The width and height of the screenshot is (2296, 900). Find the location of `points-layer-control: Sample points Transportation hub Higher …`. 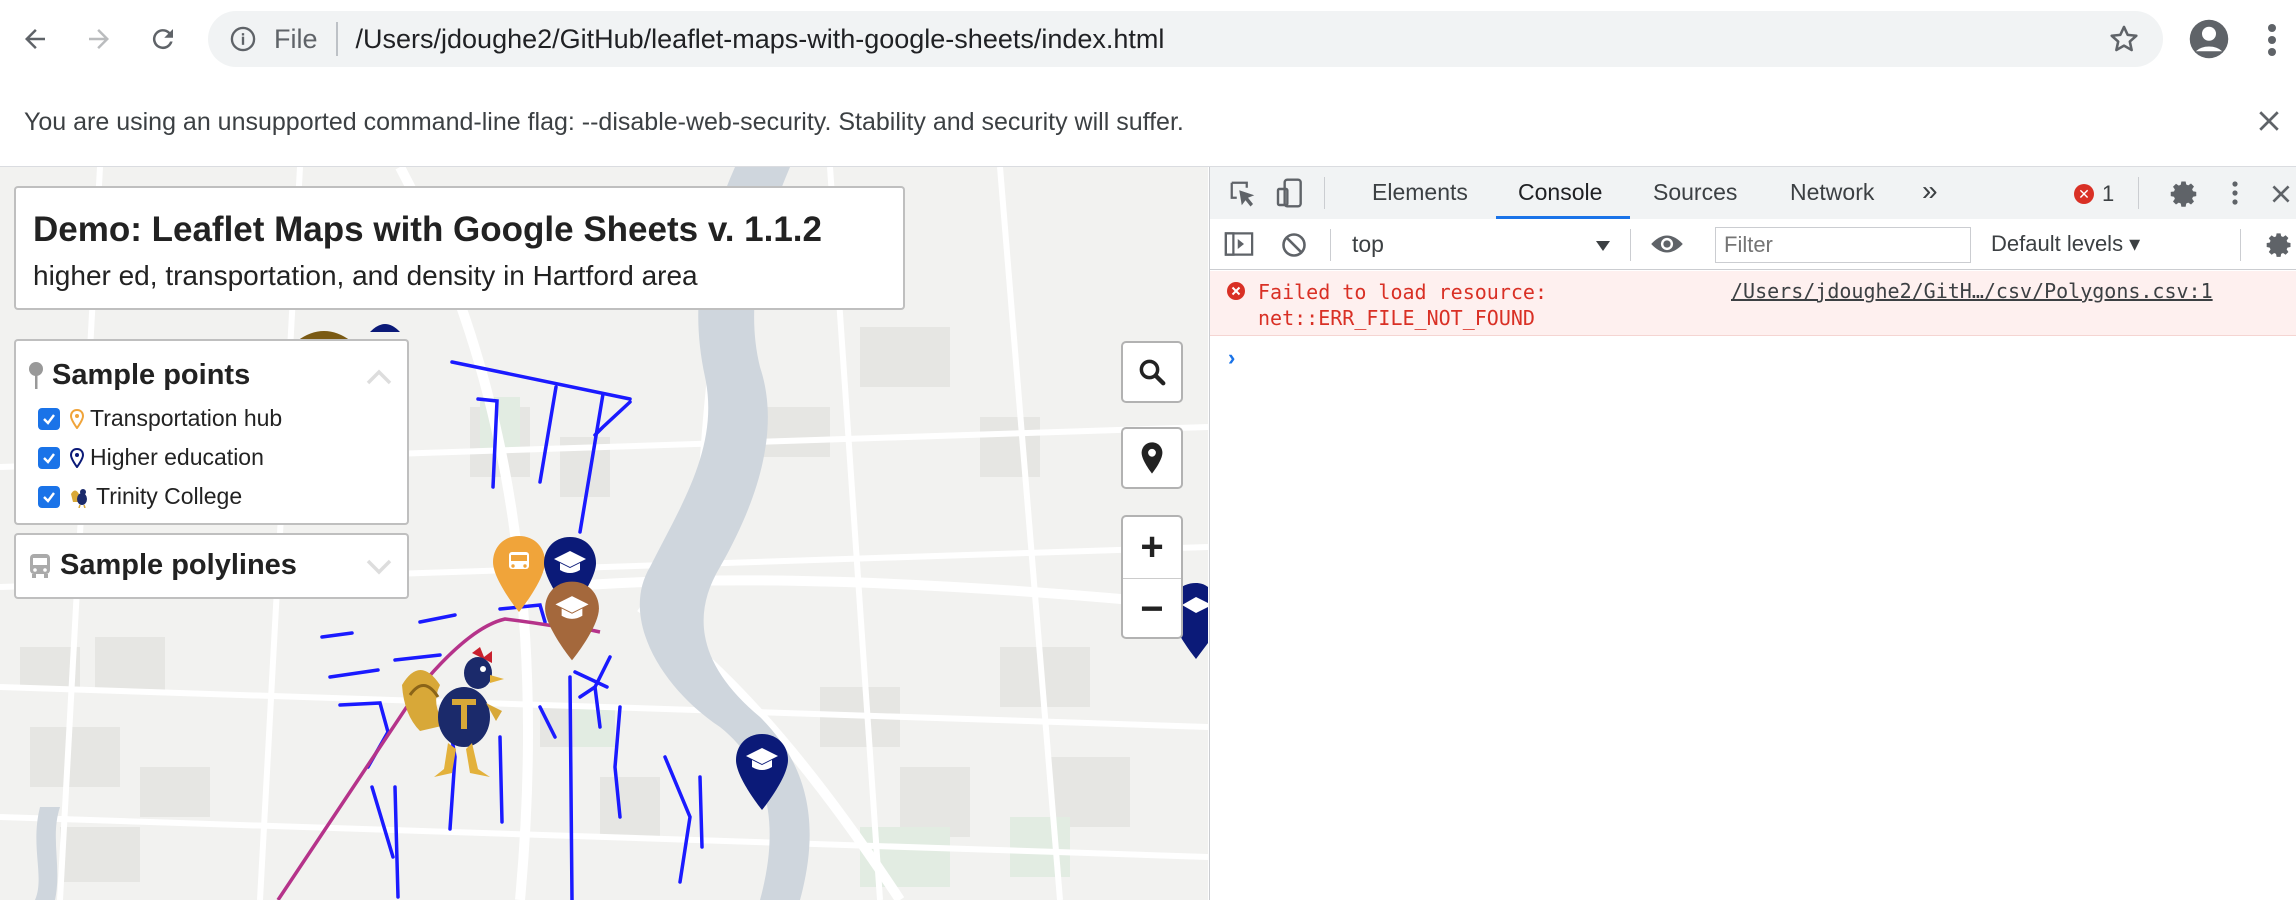

points-layer-control: Sample points Transportation hub Higher … is located at coordinates (211, 432).